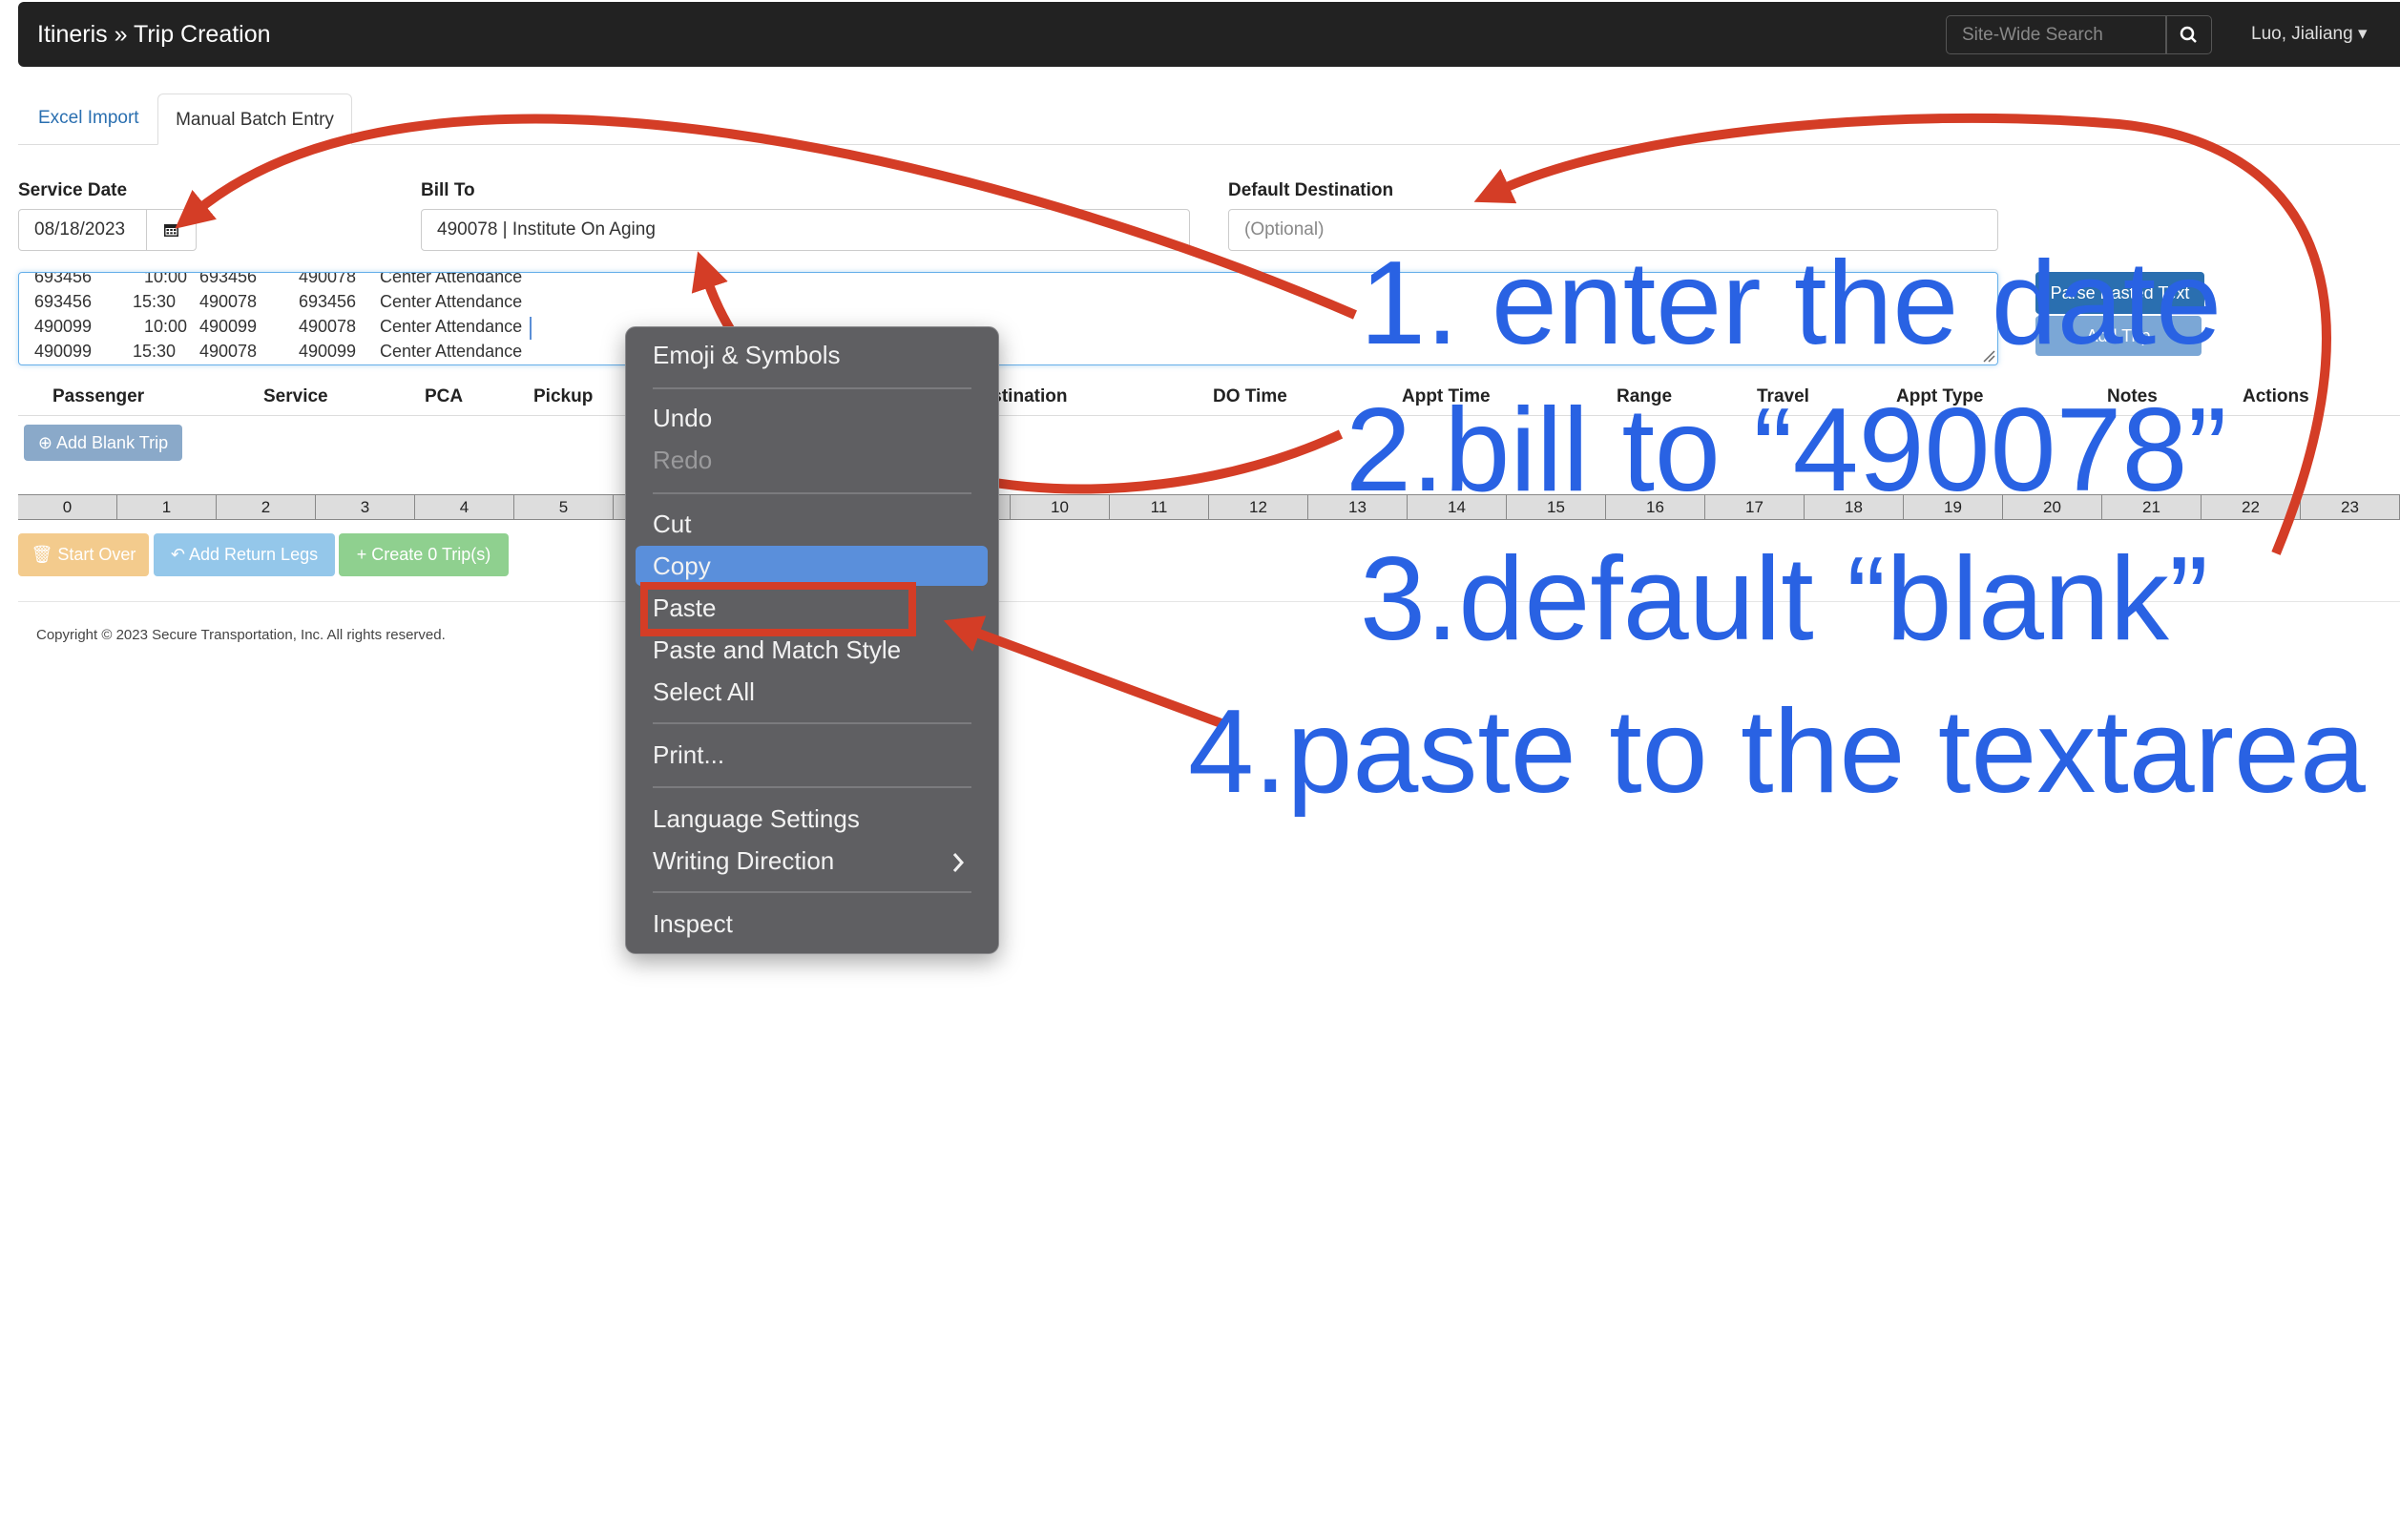  What do you see at coordinates (1786, 451) in the screenshot?
I see `annotation-step-2: 2.bill to “490078”` at bounding box center [1786, 451].